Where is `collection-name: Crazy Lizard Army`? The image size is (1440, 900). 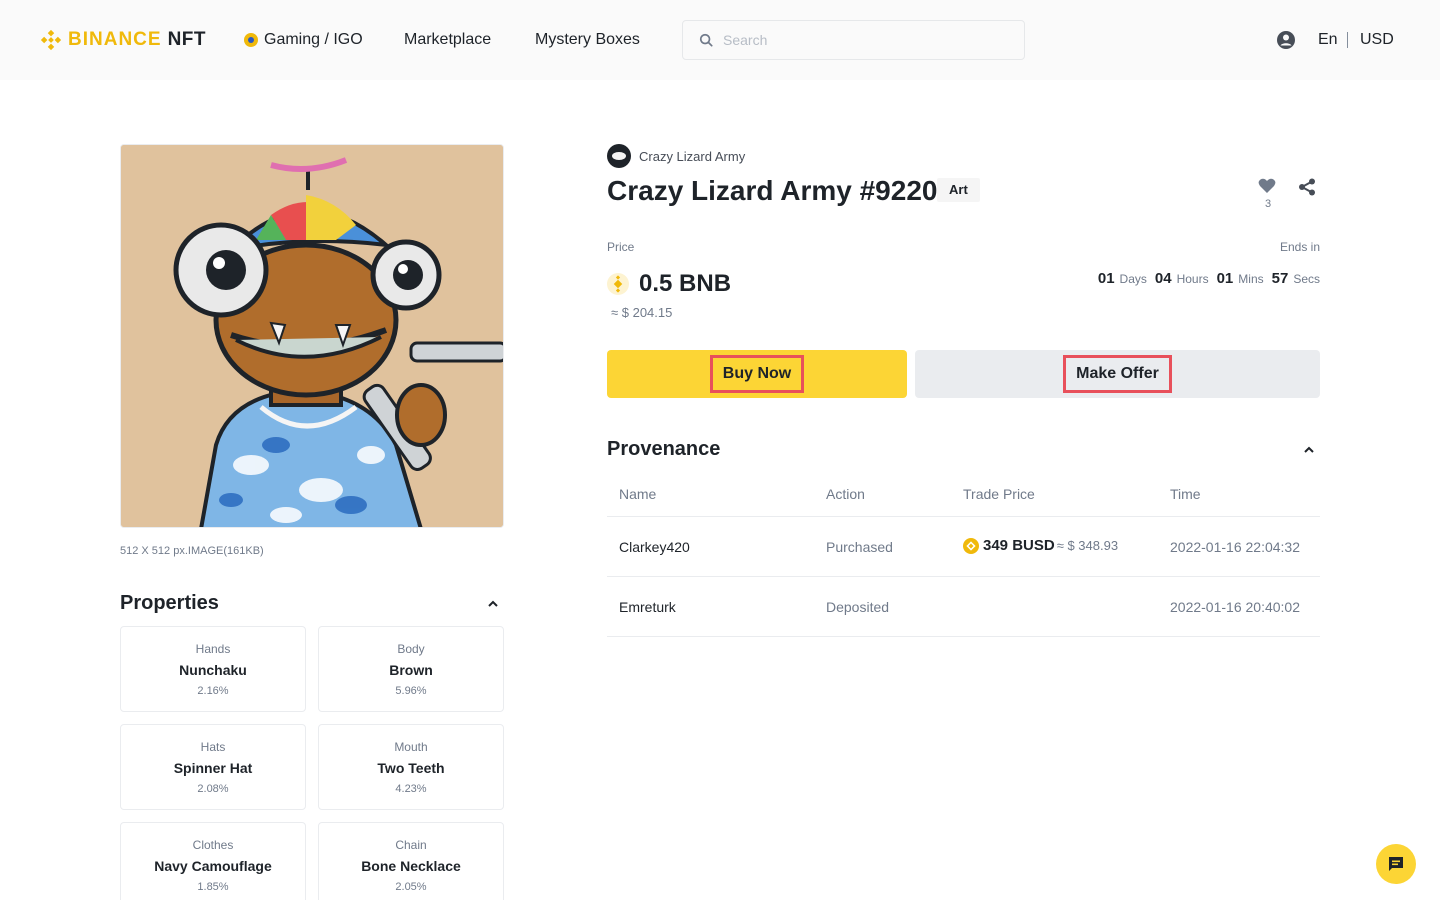 collection-name: Crazy Lizard Army is located at coordinates (692, 156).